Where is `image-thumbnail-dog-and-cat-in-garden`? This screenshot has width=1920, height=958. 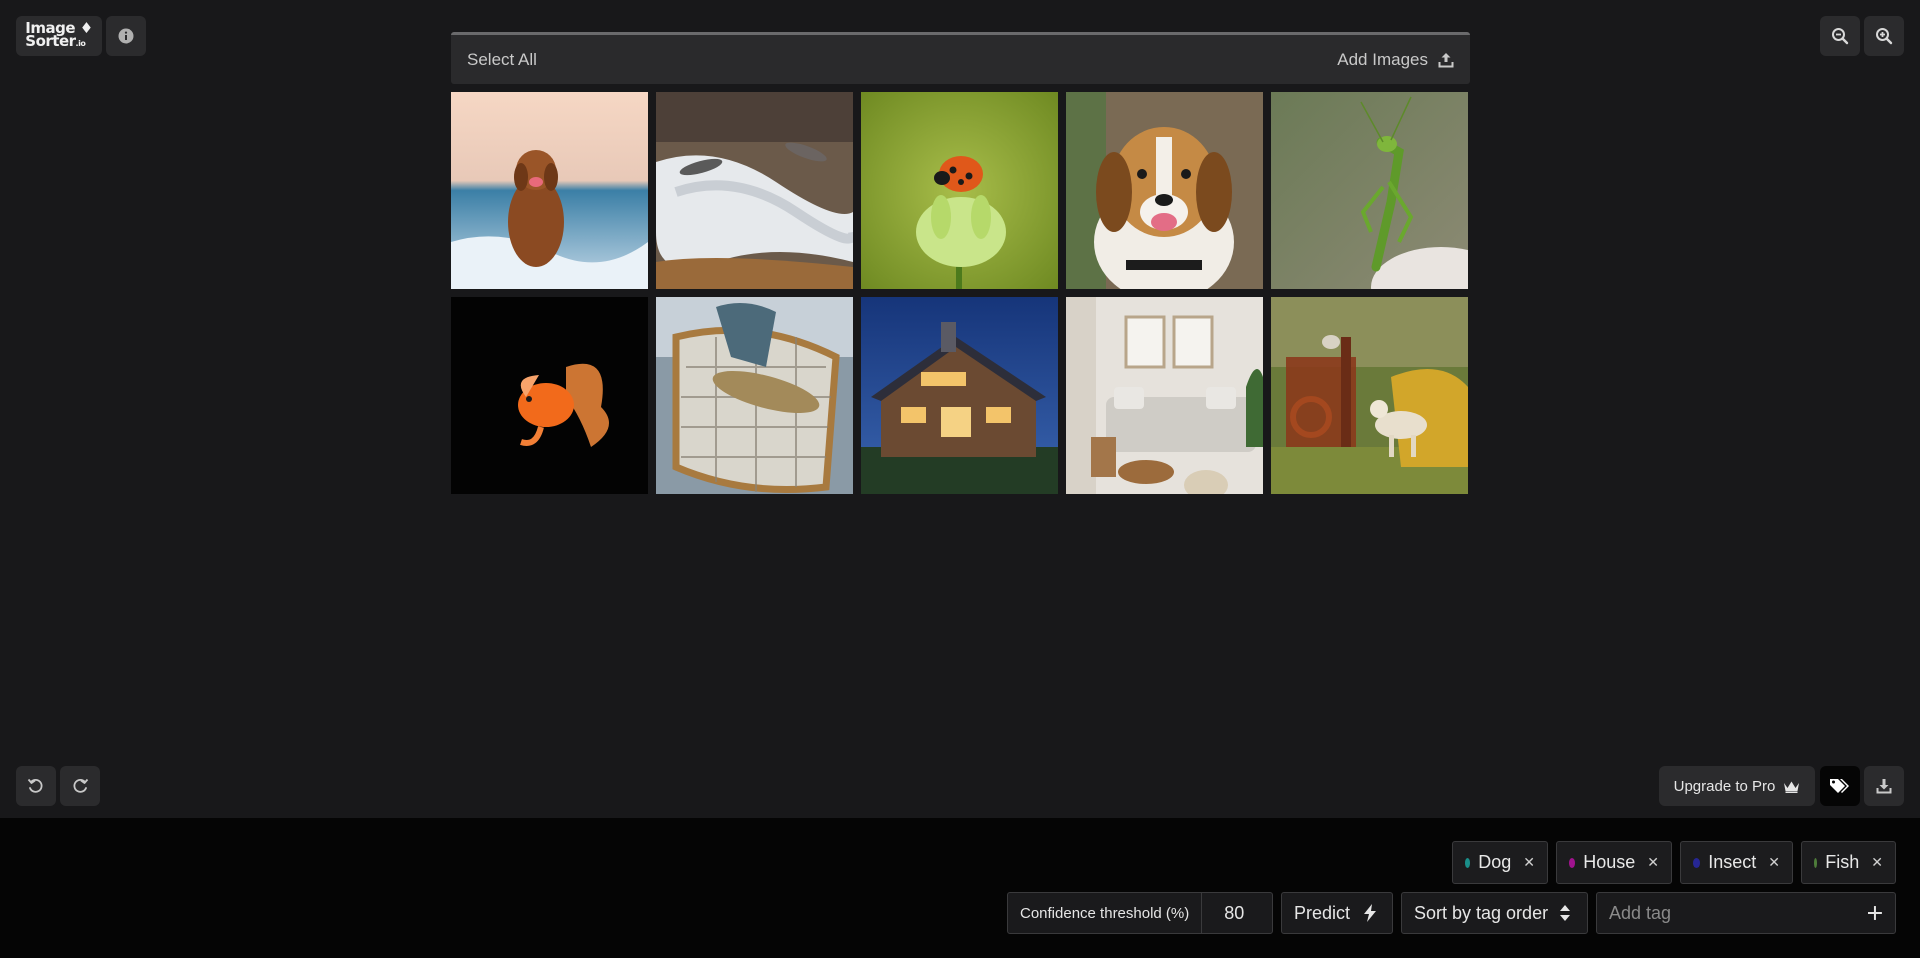
image-thumbnail-dog-and-cat-in-garden is located at coordinates (1369, 395).